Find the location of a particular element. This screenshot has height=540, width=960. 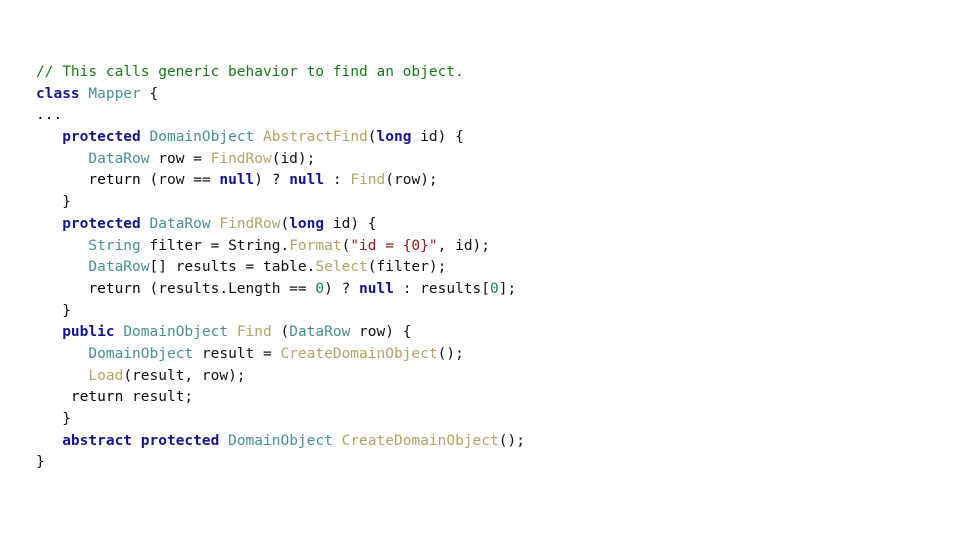

code-line: protected DataRow FindRow(long id) { is located at coordinates (280, 225).